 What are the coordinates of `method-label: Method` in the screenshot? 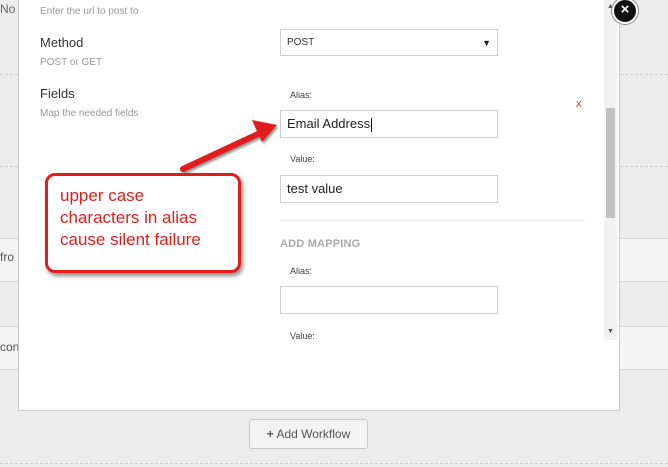 It's located at (62, 42).